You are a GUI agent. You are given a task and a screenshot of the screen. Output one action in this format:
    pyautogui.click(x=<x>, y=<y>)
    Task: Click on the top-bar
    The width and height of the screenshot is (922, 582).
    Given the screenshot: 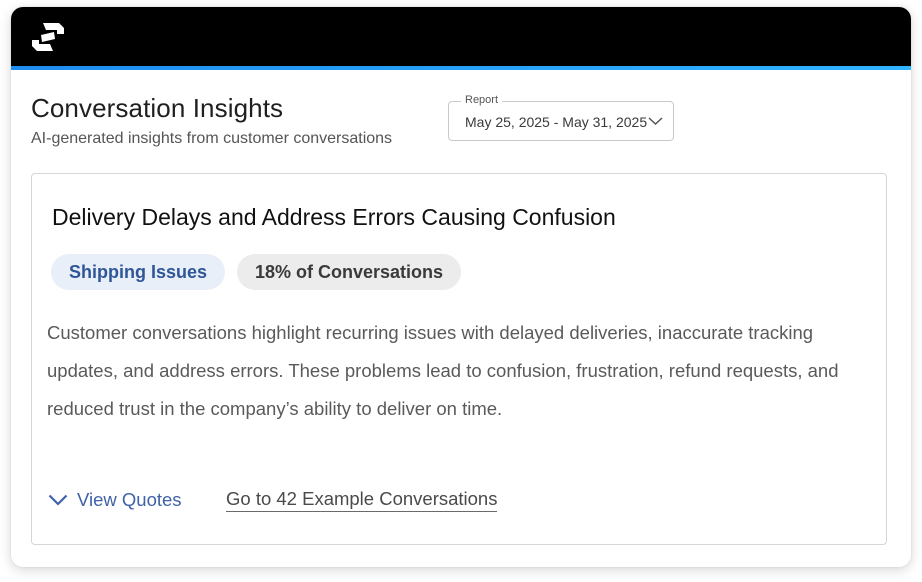 What is the action you would take?
    pyautogui.click(x=461, y=36)
    